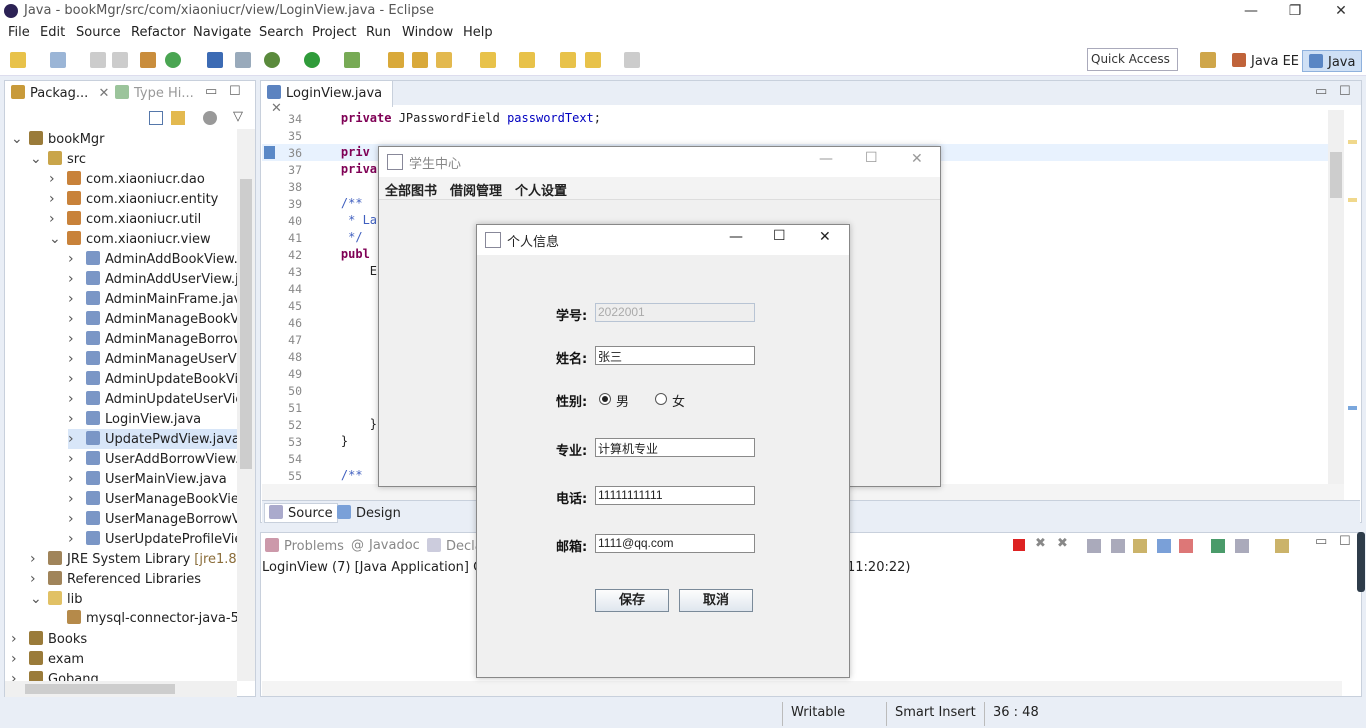 Image resolution: width=1366 pixels, height=728 pixels. What do you see at coordinates (593, 60) in the screenshot?
I see `back-icon` at bounding box center [593, 60].